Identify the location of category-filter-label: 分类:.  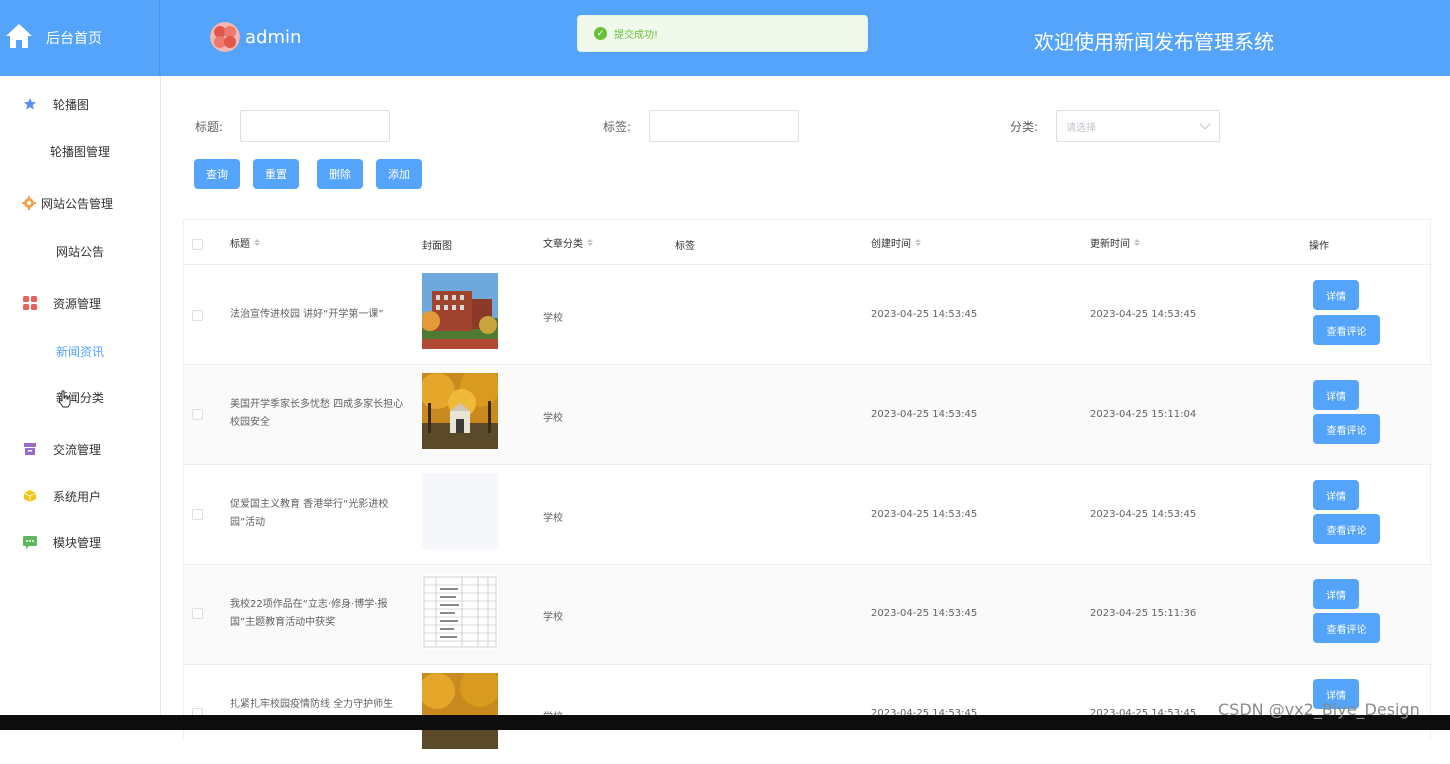
(1024, 127).